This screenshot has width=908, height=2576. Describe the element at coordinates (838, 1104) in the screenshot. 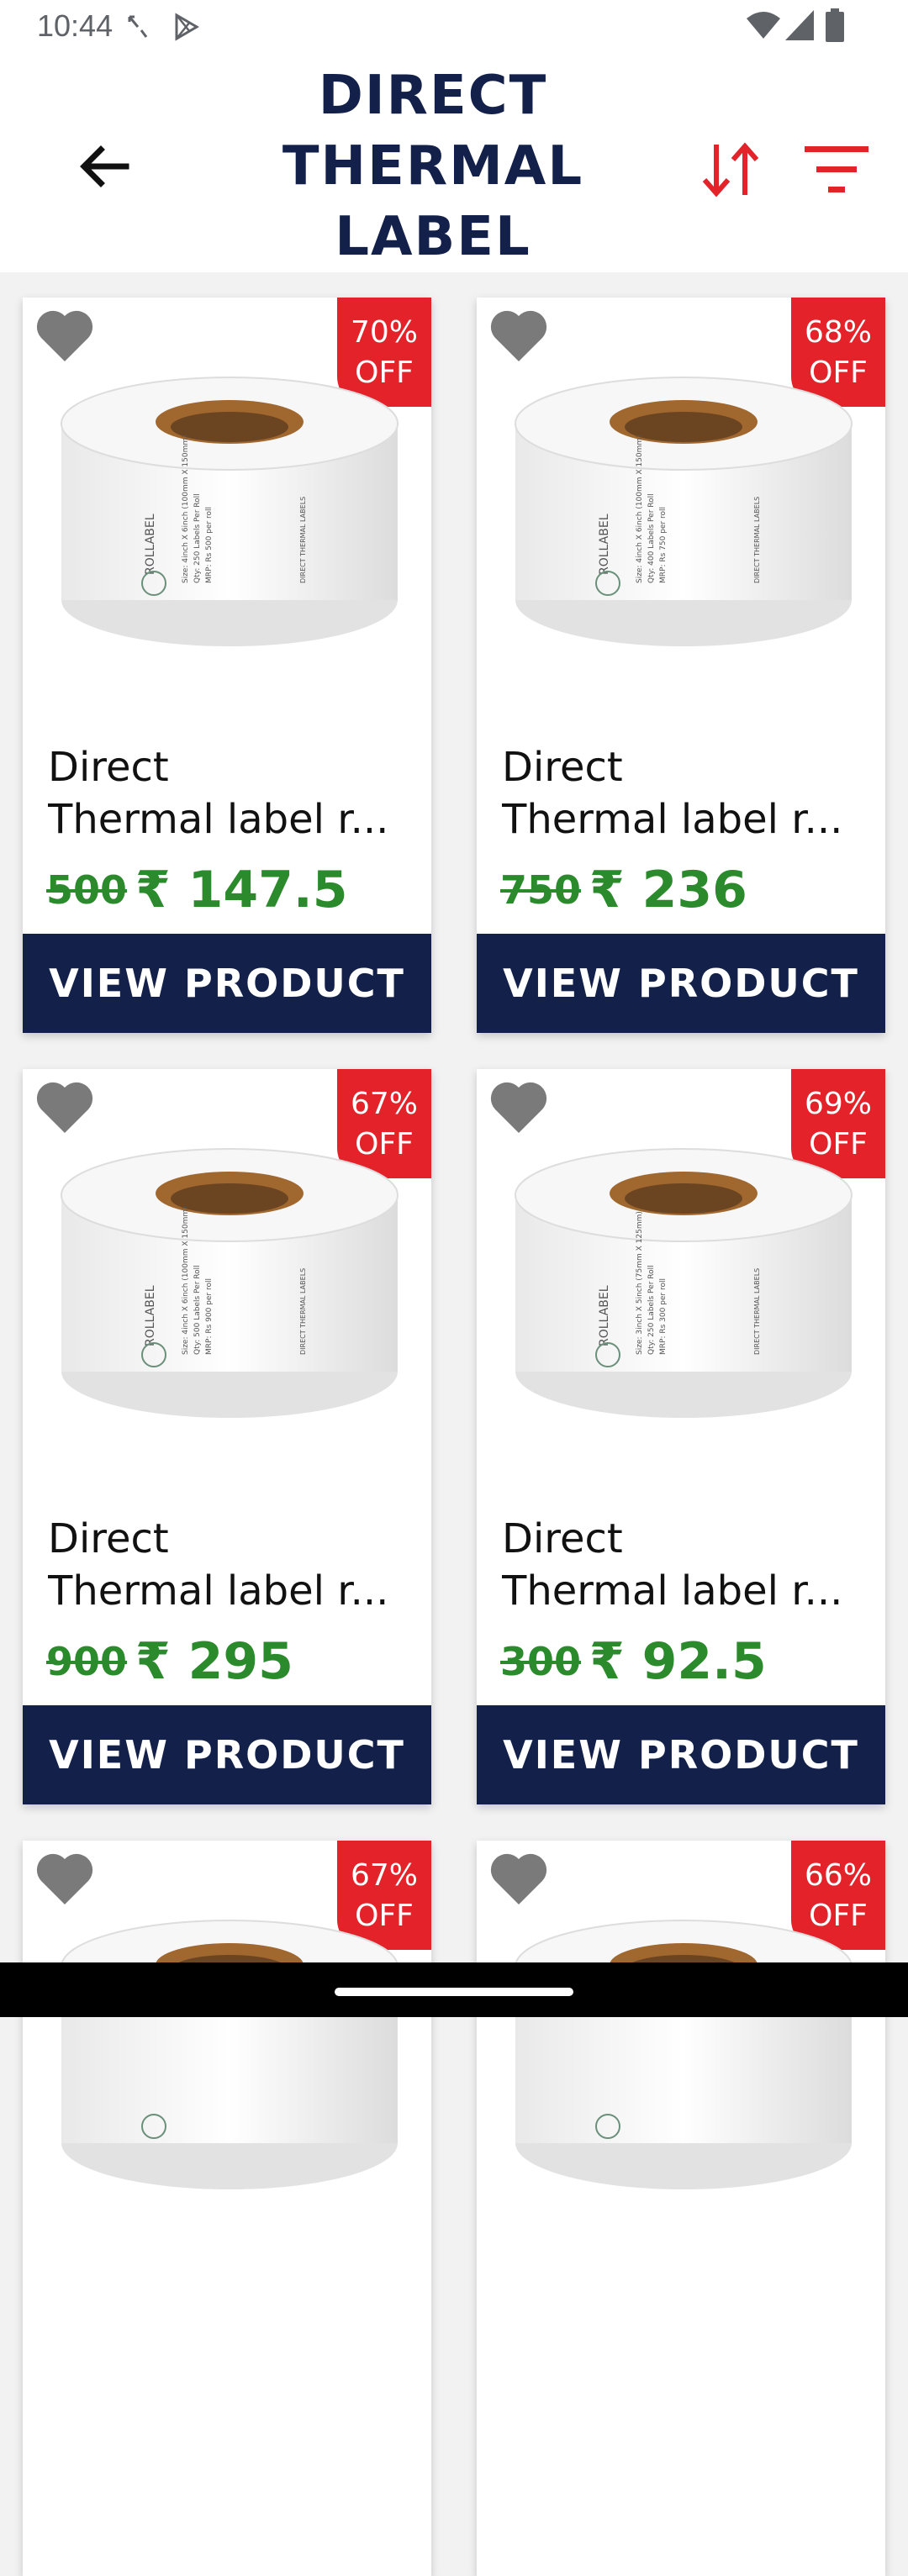

I see `discount-percent: 69%` at that location.